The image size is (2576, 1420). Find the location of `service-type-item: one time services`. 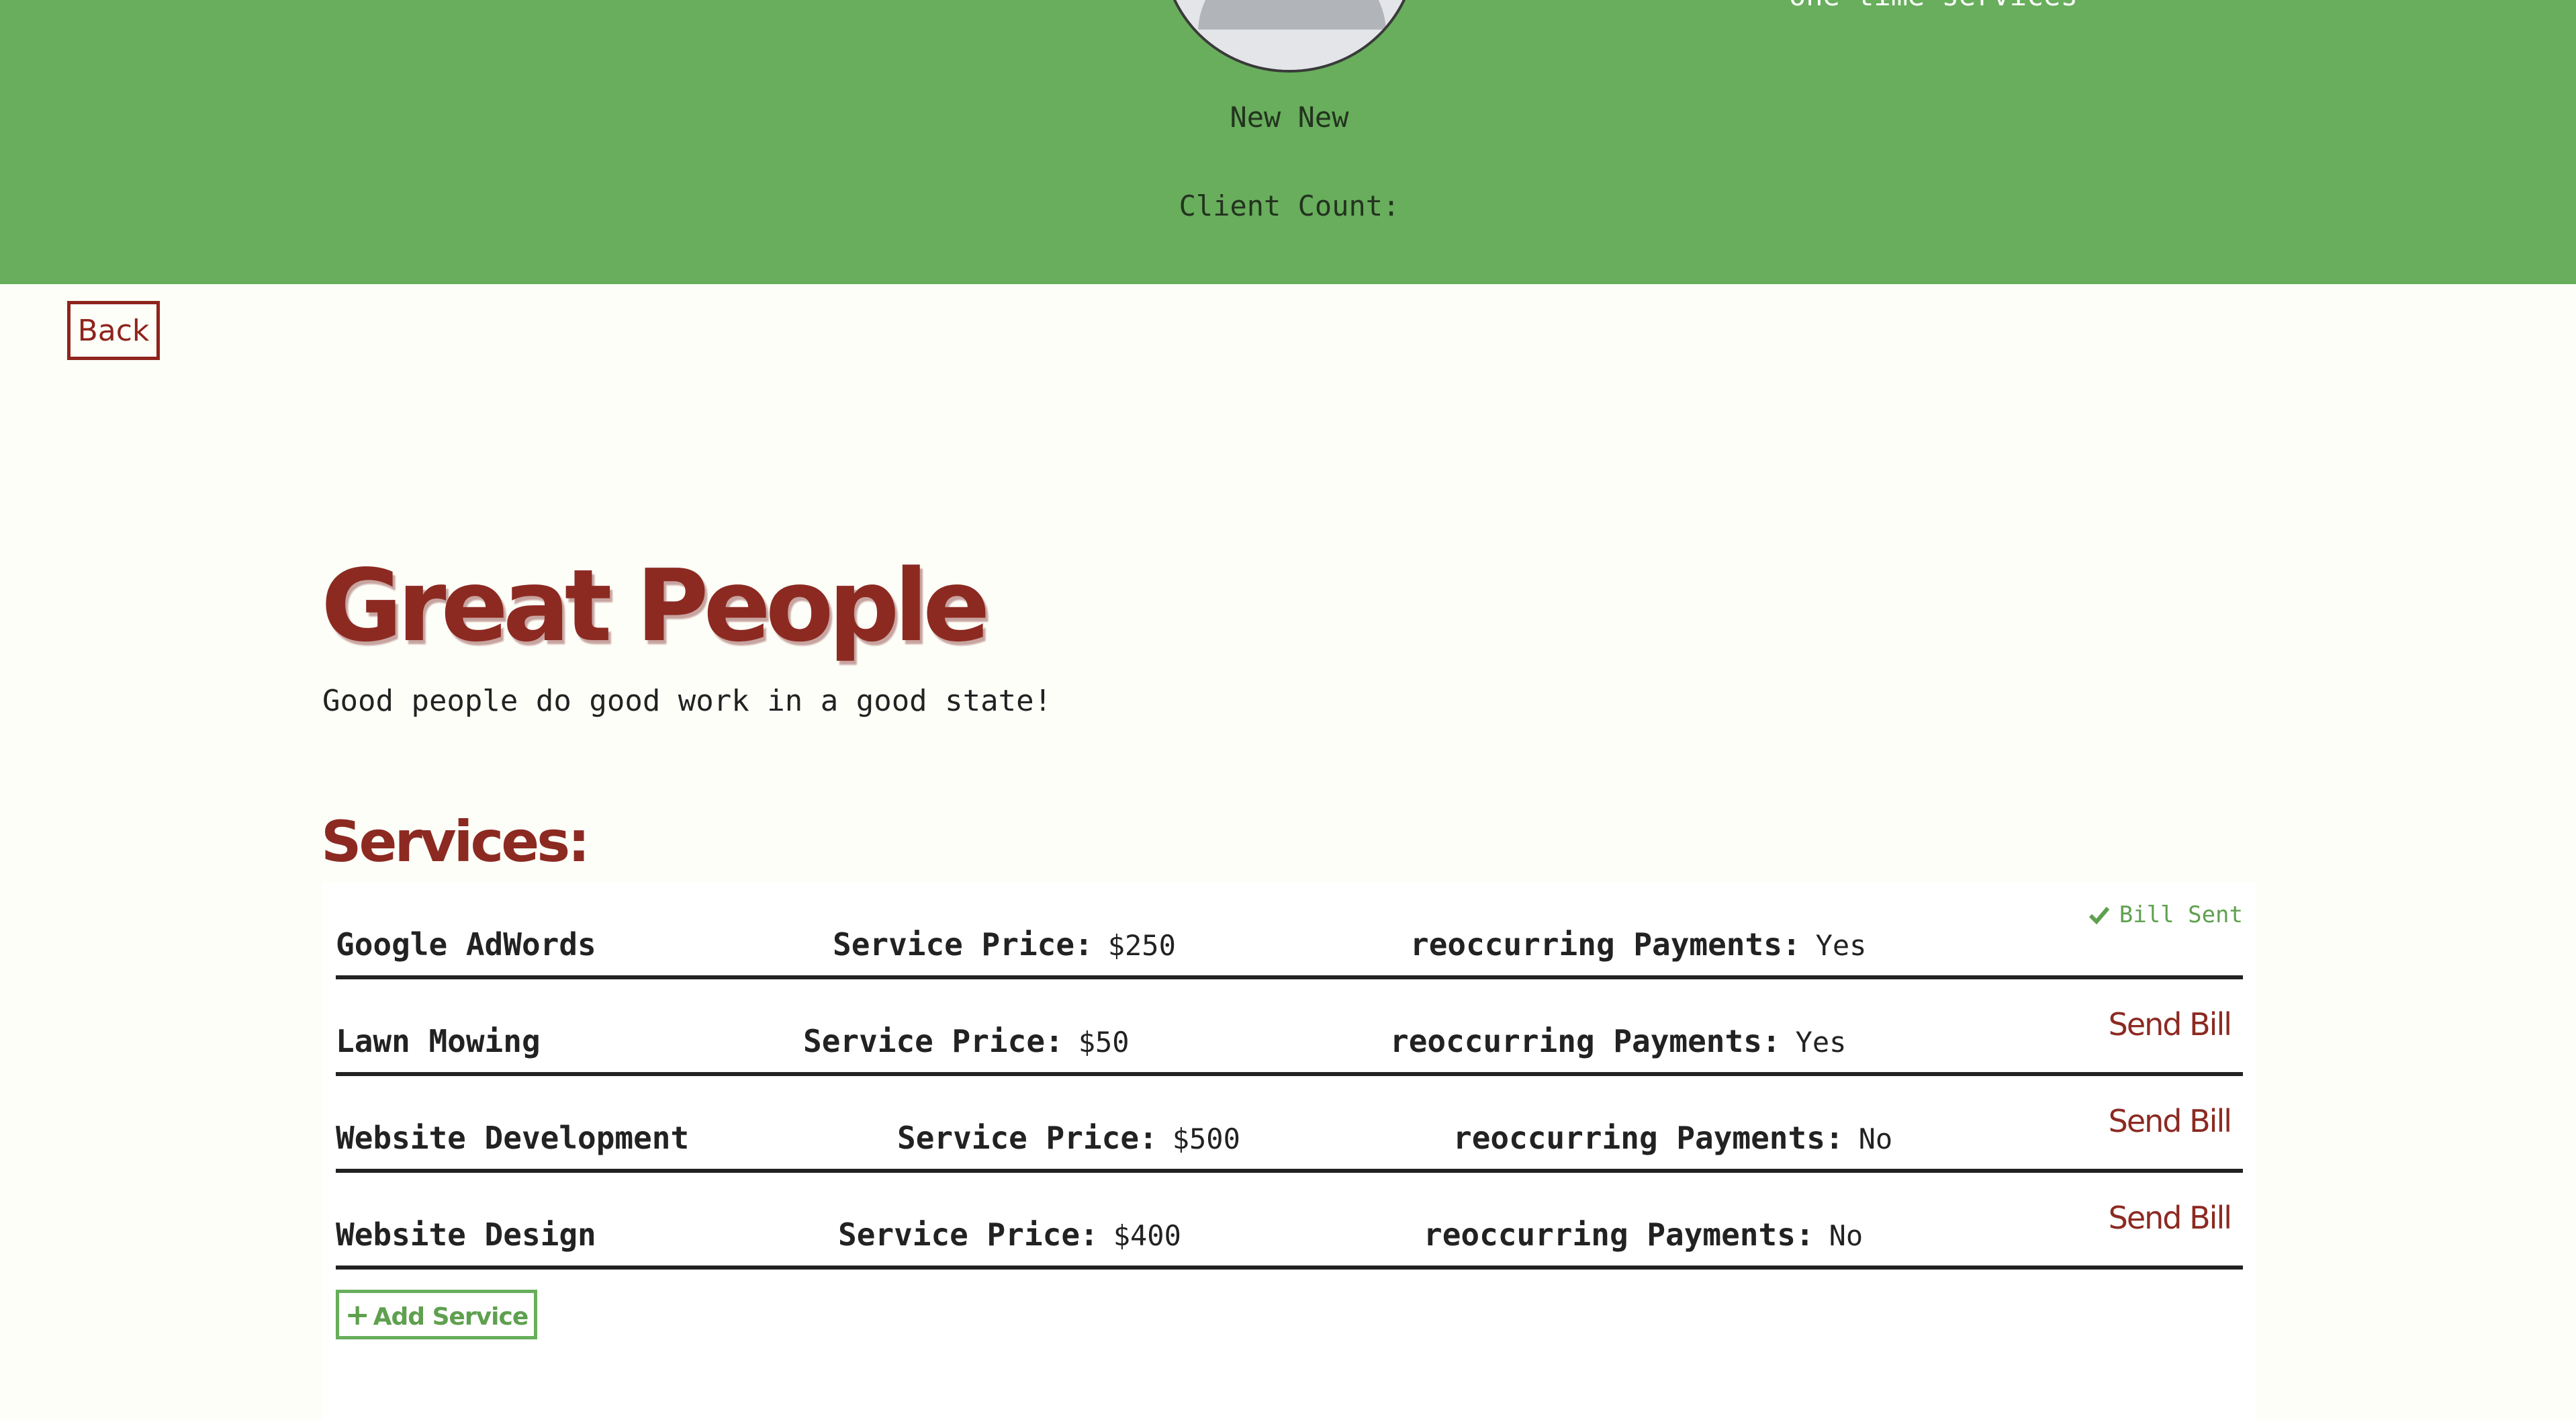

service-type-item: one time services is located at coordinates (1915, 9).